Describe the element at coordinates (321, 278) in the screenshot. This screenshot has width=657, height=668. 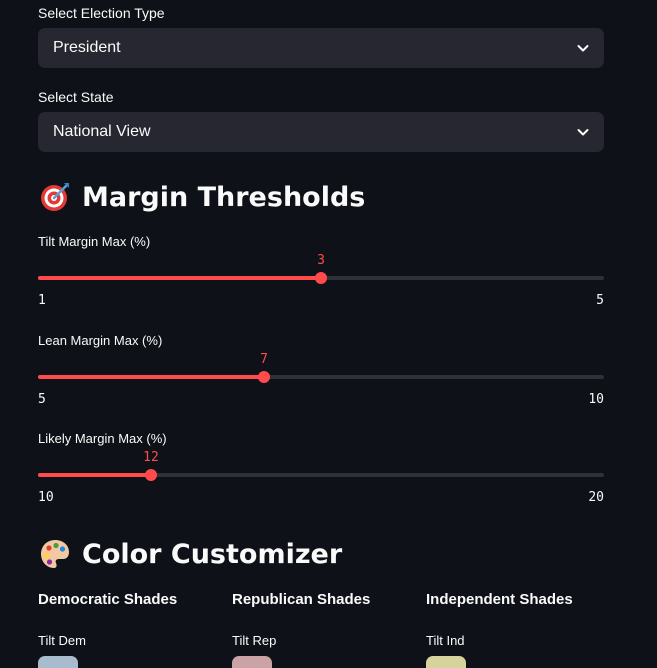
I see `tilt-margin-thumb` at that location.